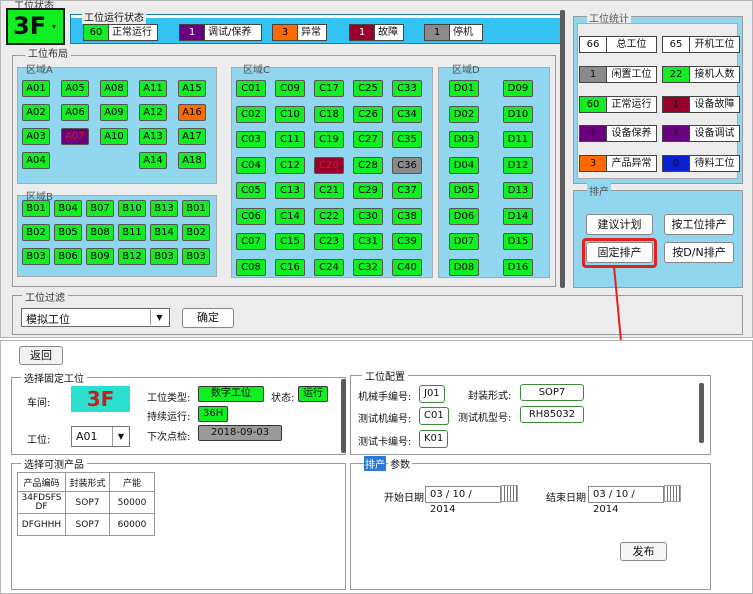 This screenshot has width=753, height=594. Describe the element at coordinates (368, 114) in the screenshot. I see `station-c26: C26` at that location.